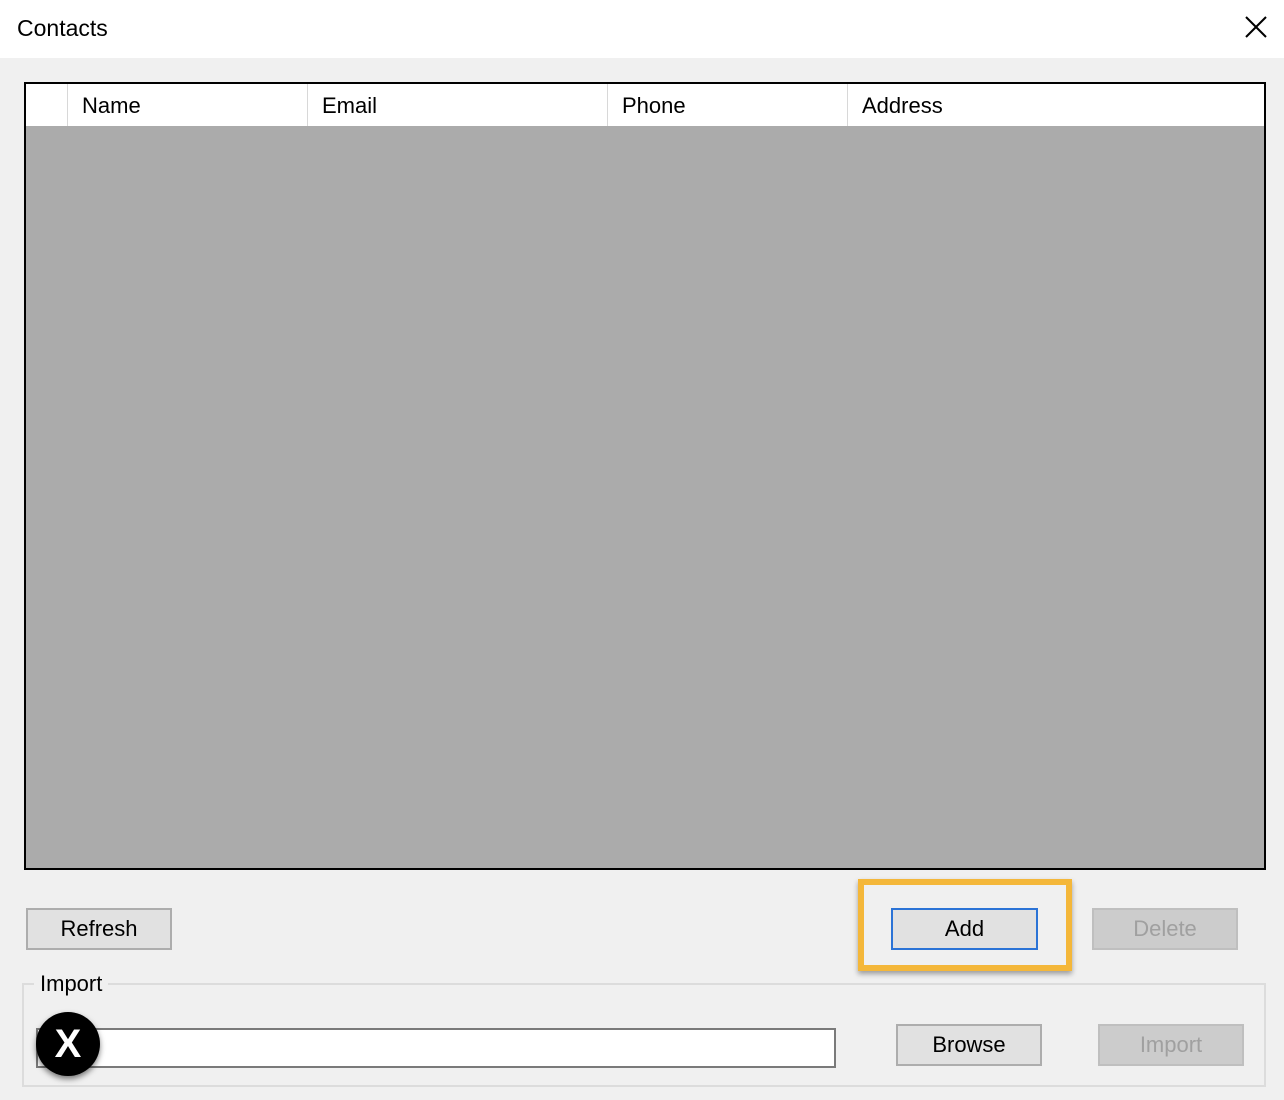 The image size is (1284, 1100). I want to click on column-header-address: Address, so click(1056, 105).